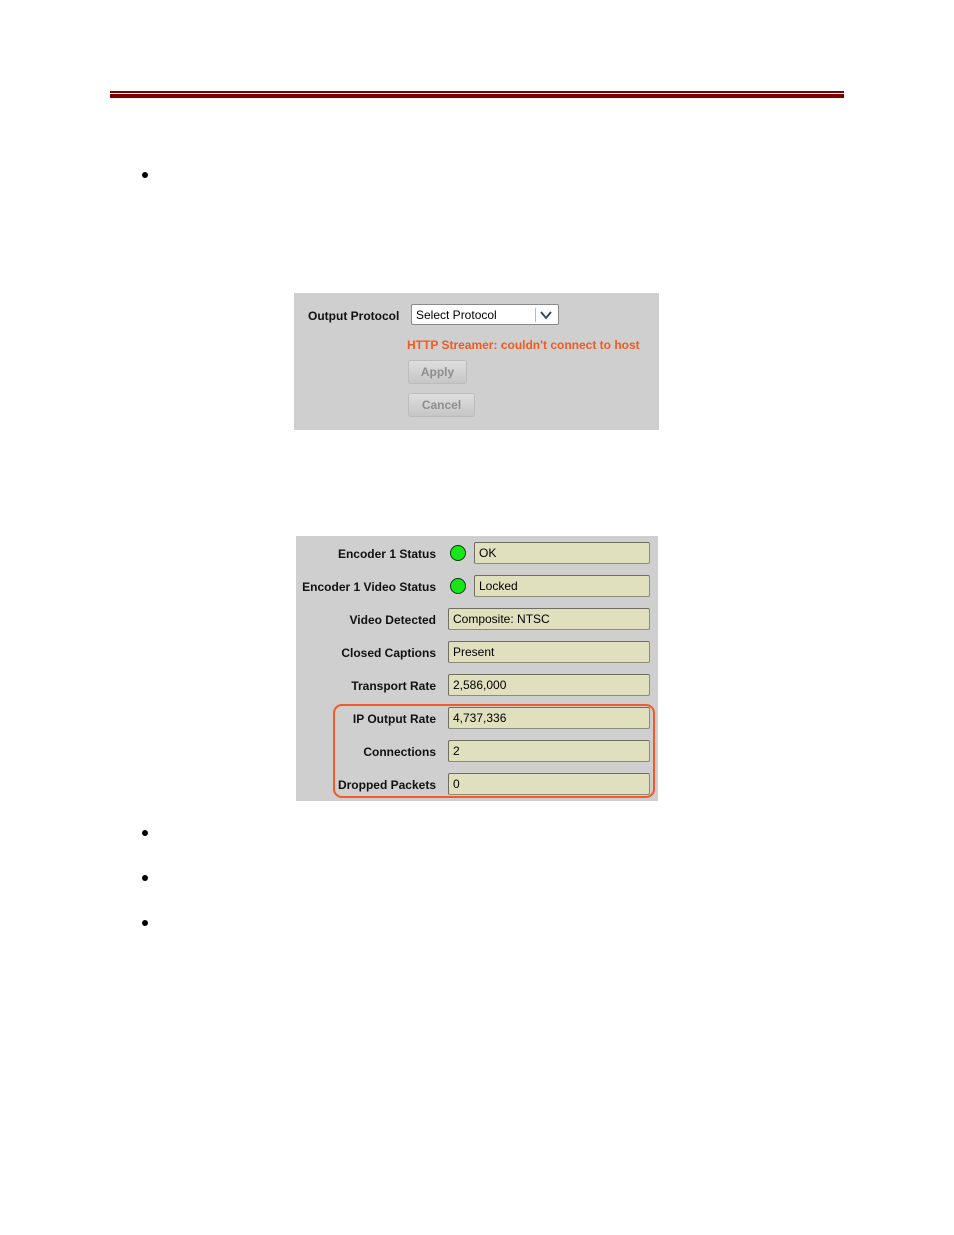  Describe the element at coordinates (549, 685) in the screenshot. I see `transport-rate-field: 2,586,000` at that location.